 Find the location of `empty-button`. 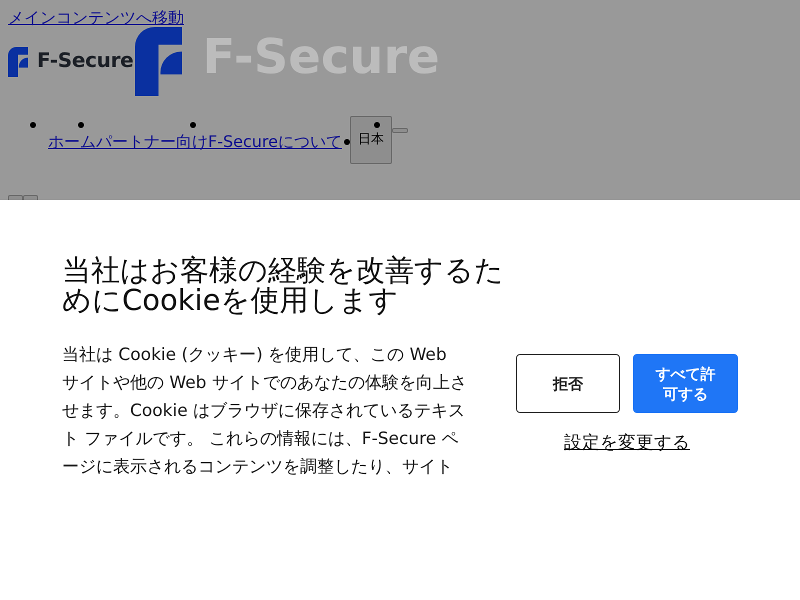

empty-button is located at coordinates (400, 130).